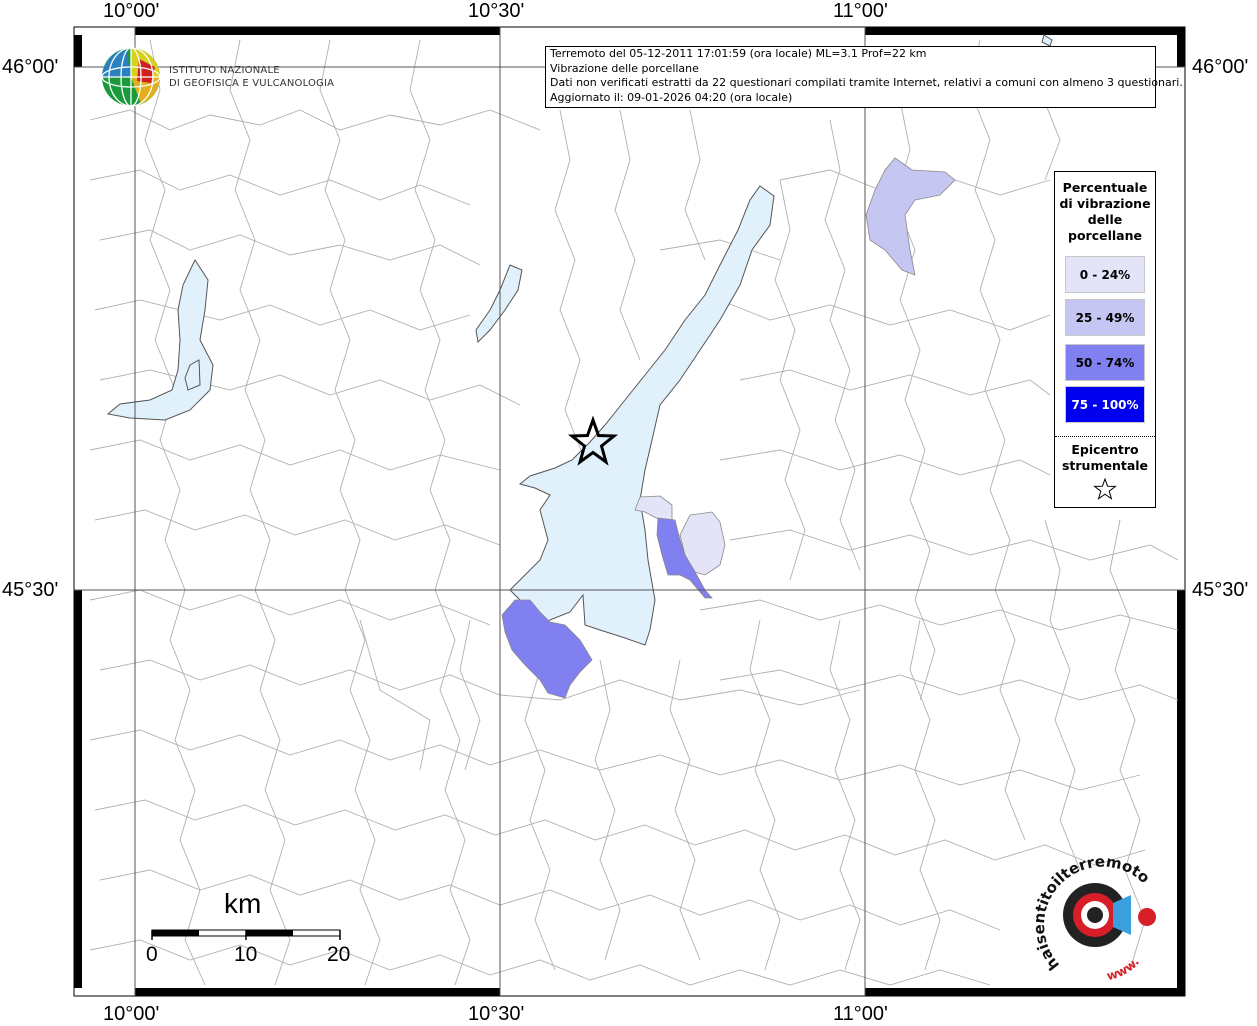 This screenshot has width=1257, height=1026. Describe the element at coordinates (224, 70) in the screenshot. I see `institute-line-1: ISTITUTO NAZIONALE` at that location.